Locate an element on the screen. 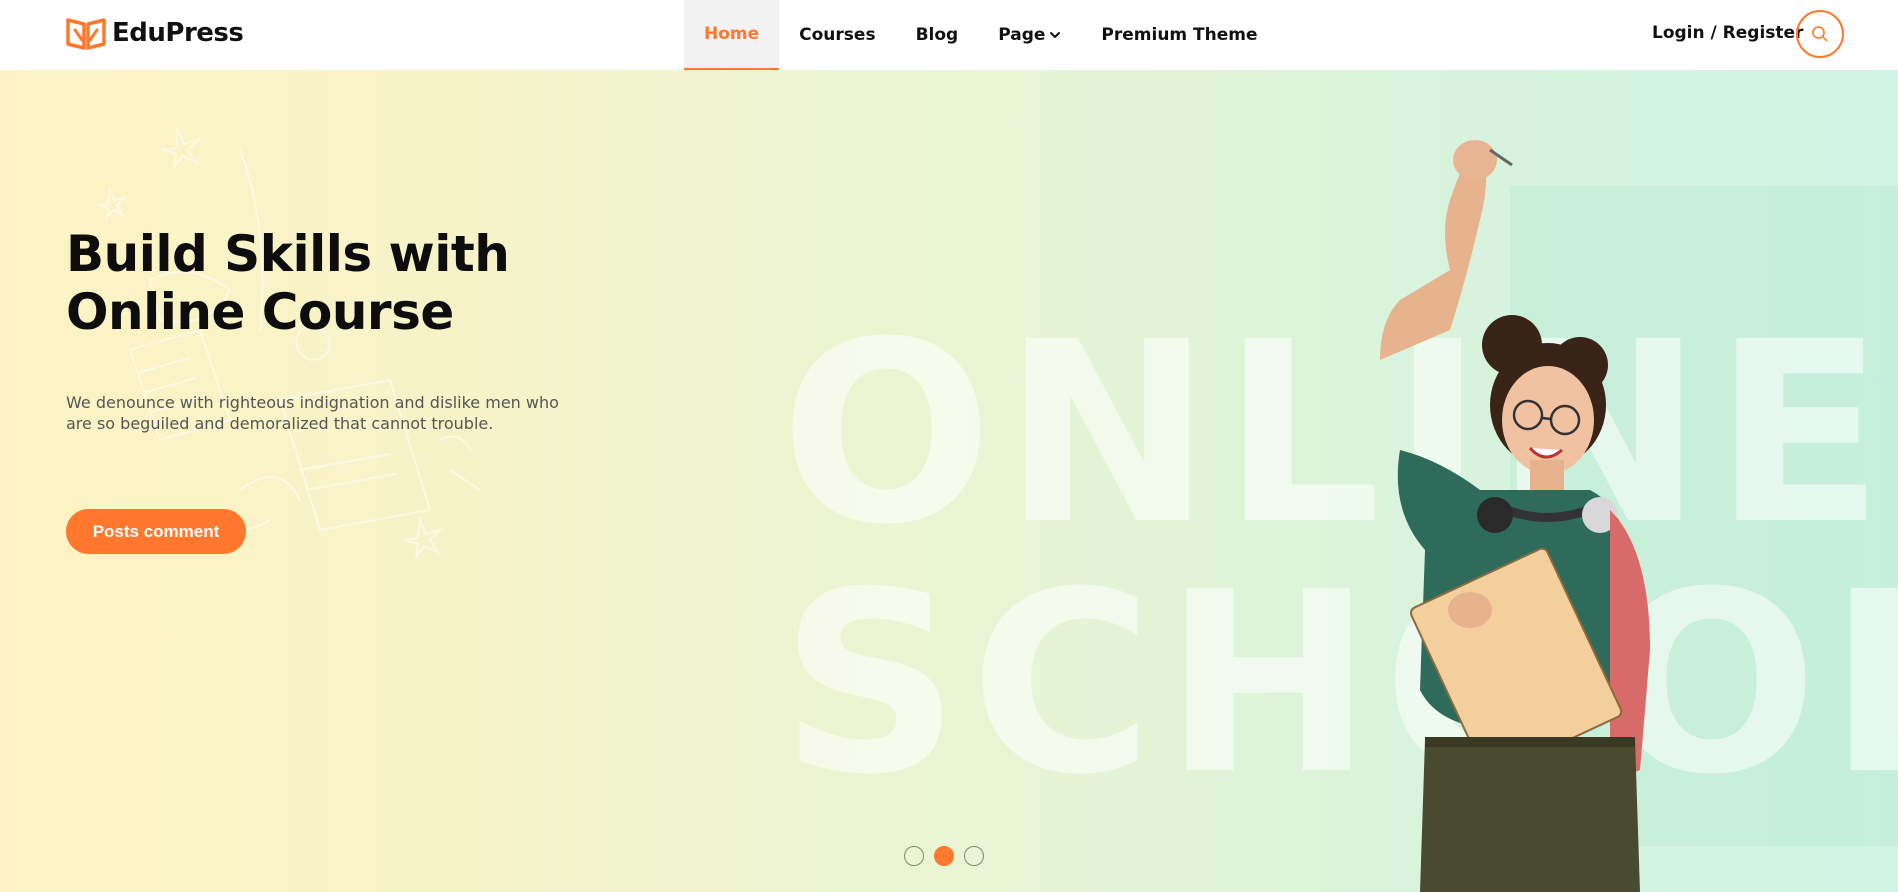  nav-item-page: Page is located at coordinates (1029, 35).